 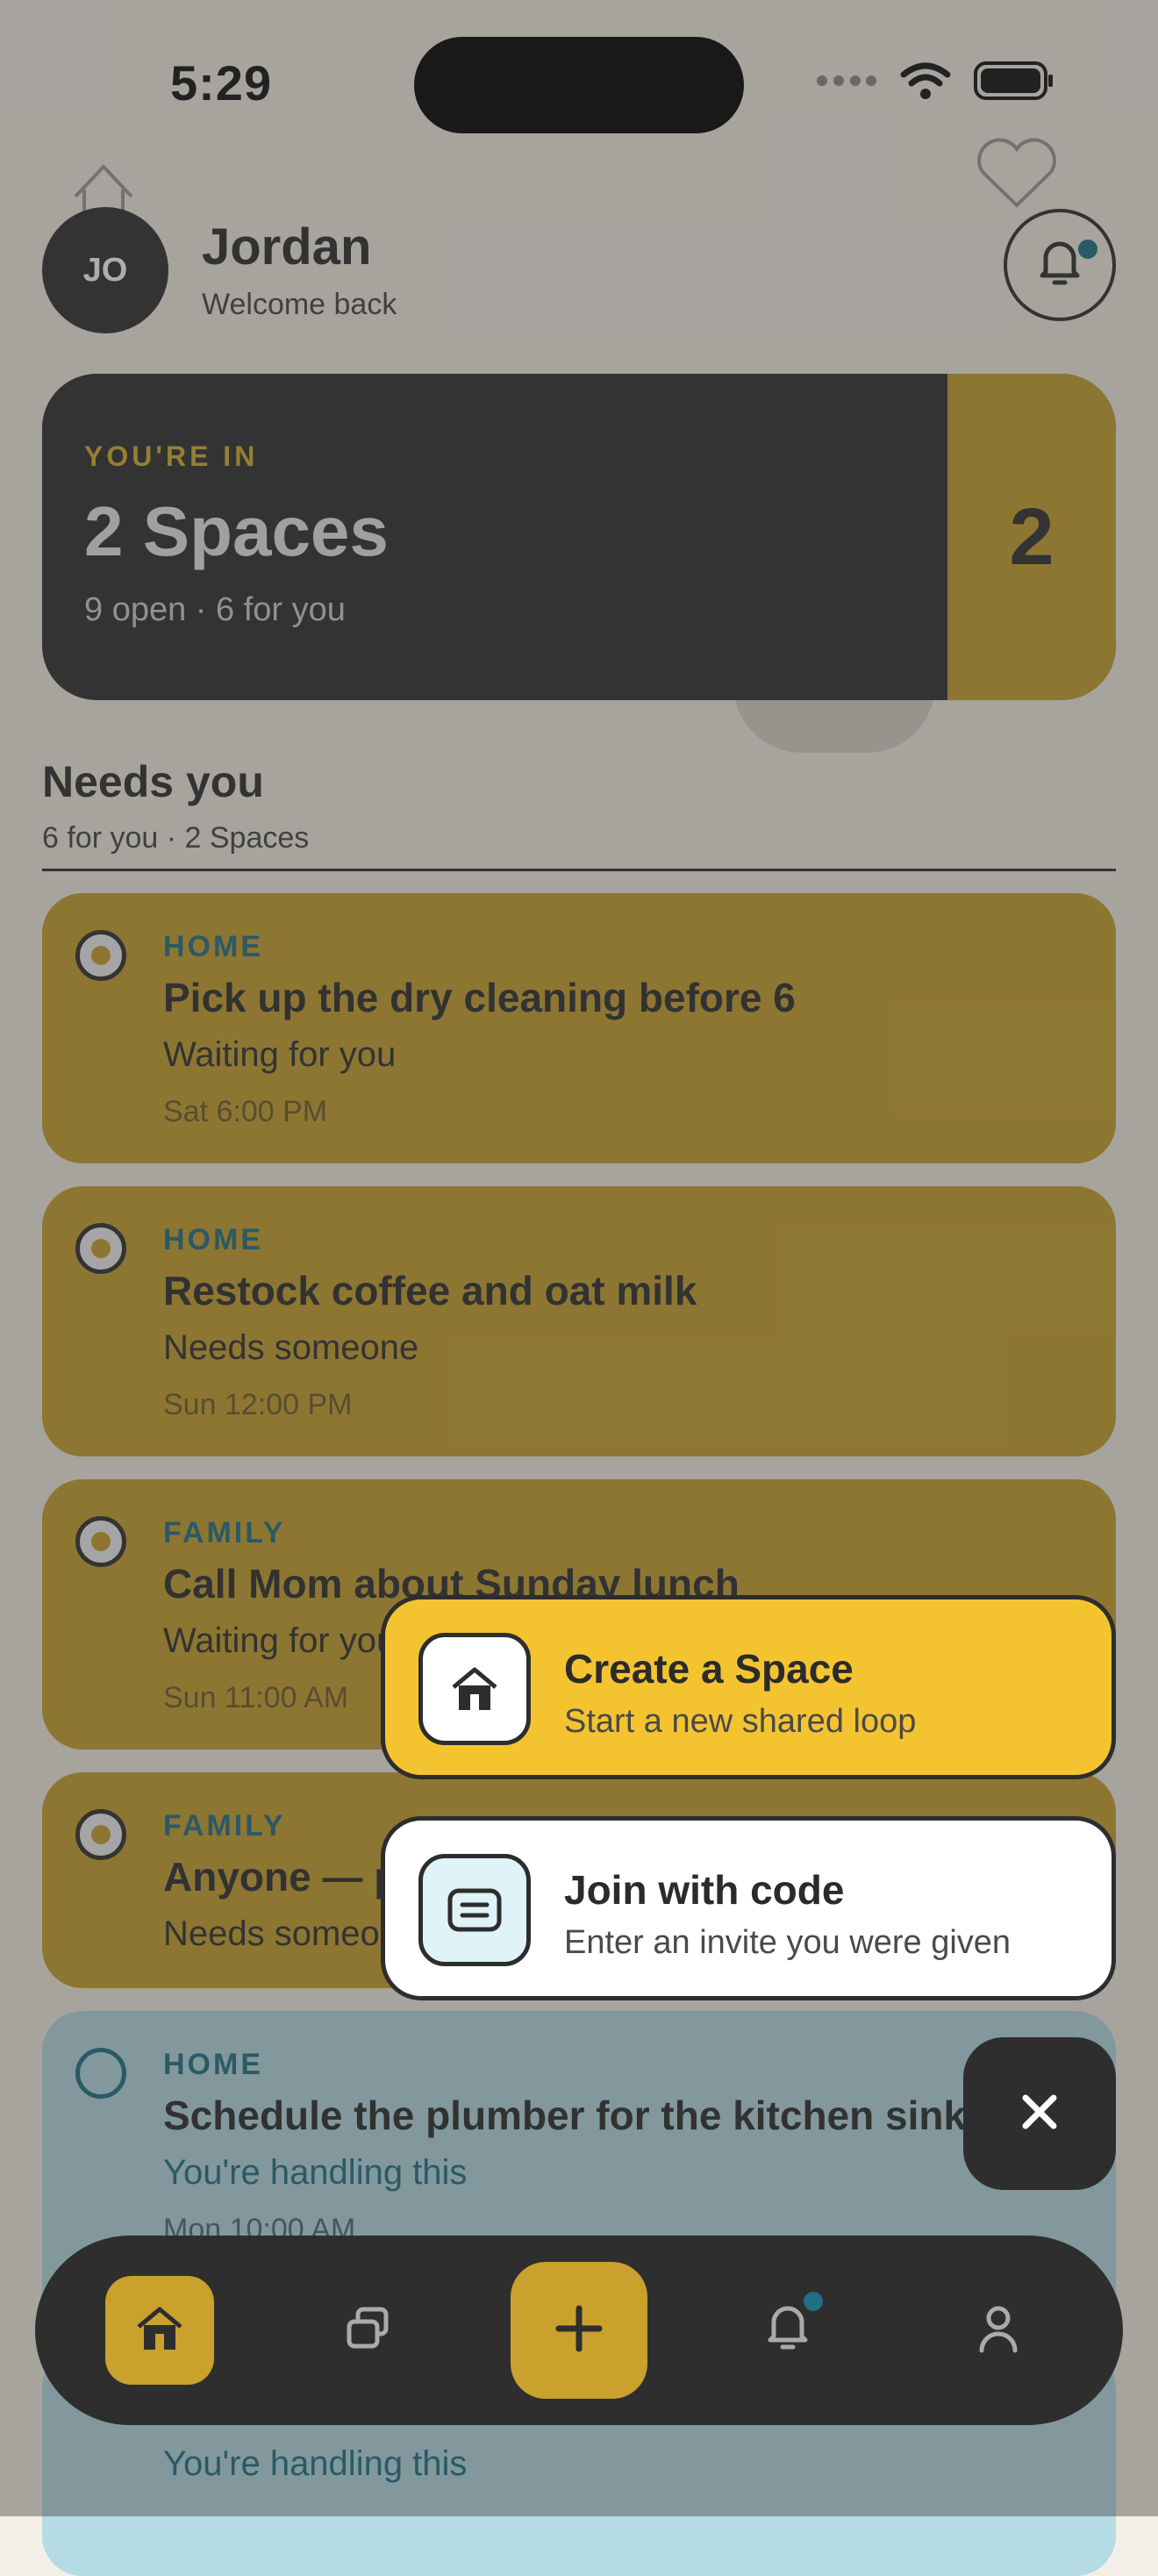 I want to click on nav-spaces, so click(x=369, y=2330).